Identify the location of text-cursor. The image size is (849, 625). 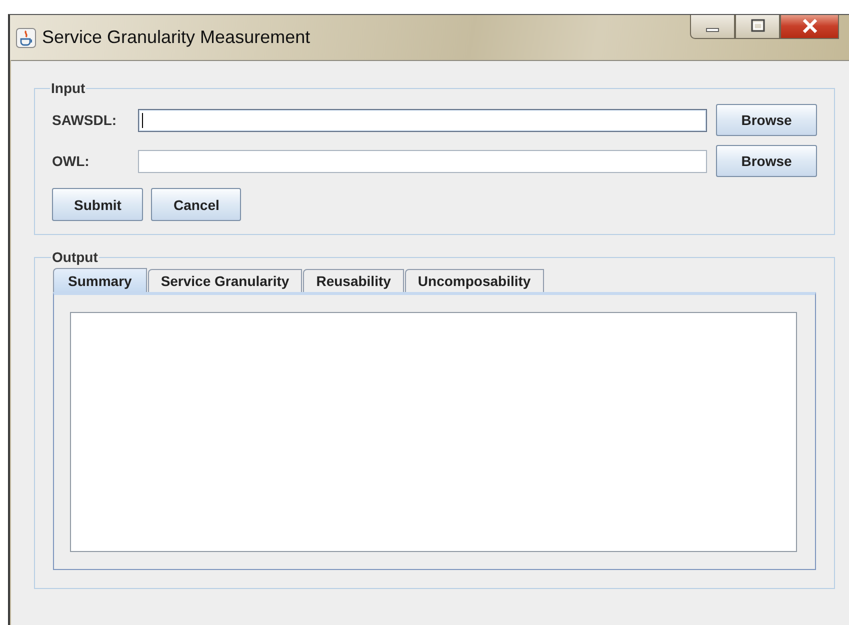
(142, 120).